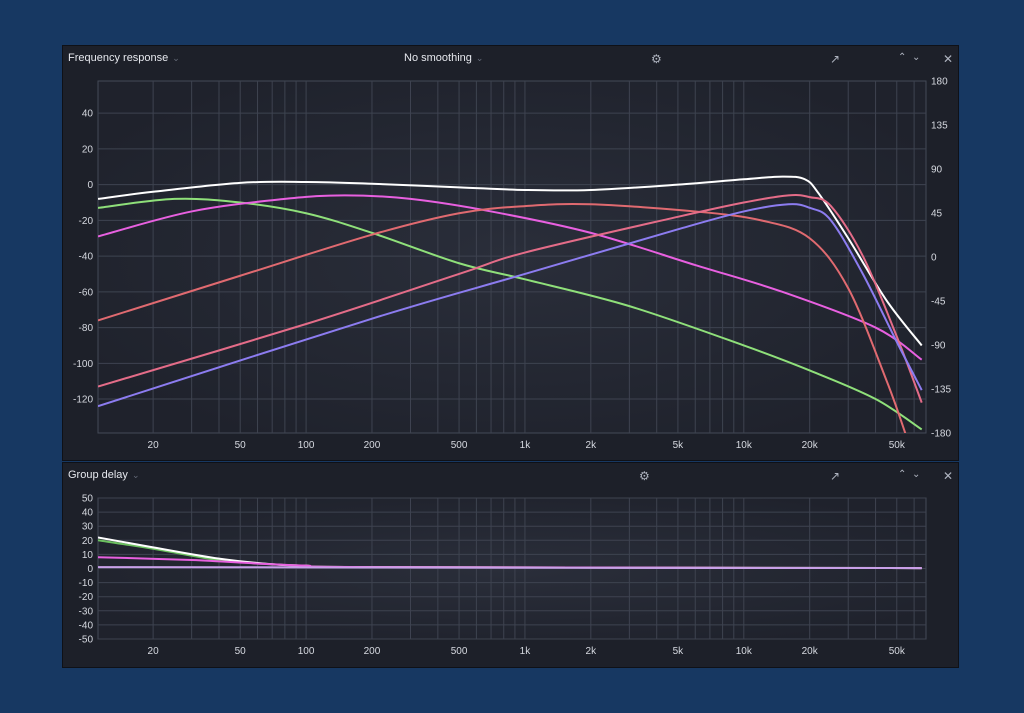 The width and height of the screenshot is (1024, 713). I want to click on y-tick-label: -60, so click(86, 292).